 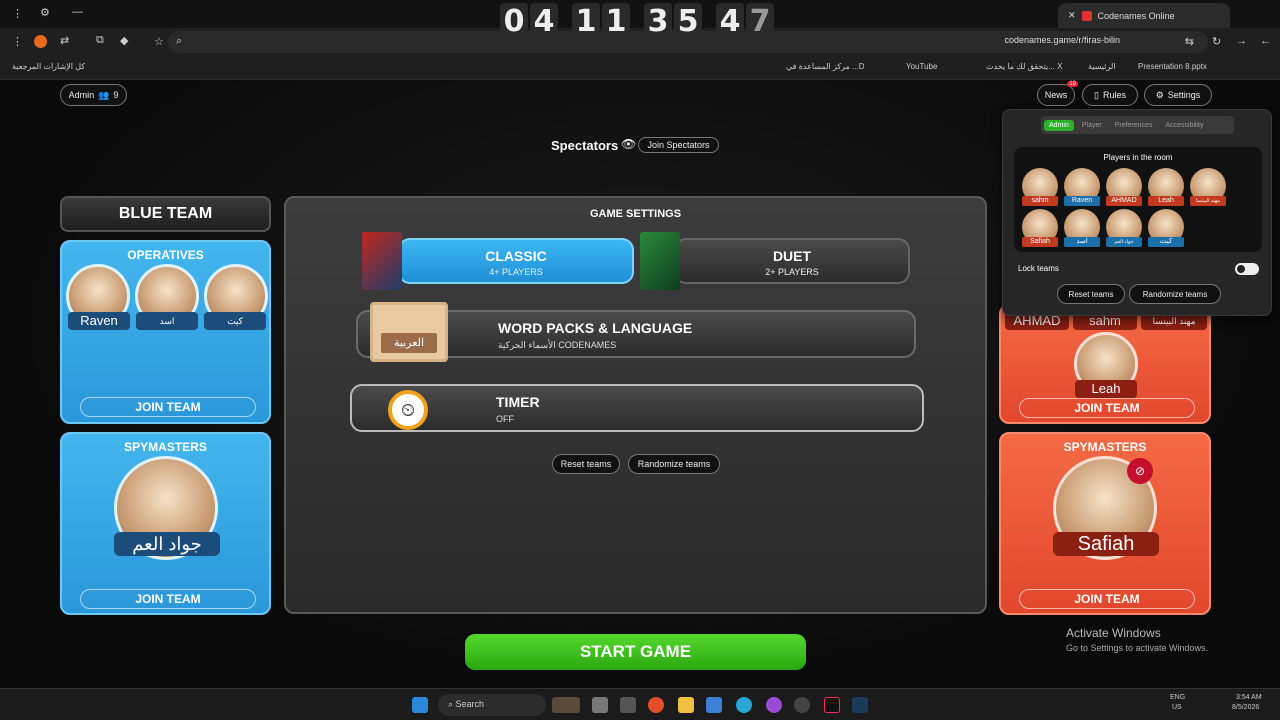 What do you see at coordinates (1138, 157) in the screenshot?
I see `players-title: Players in the room` at bounding box center [1138, 157].